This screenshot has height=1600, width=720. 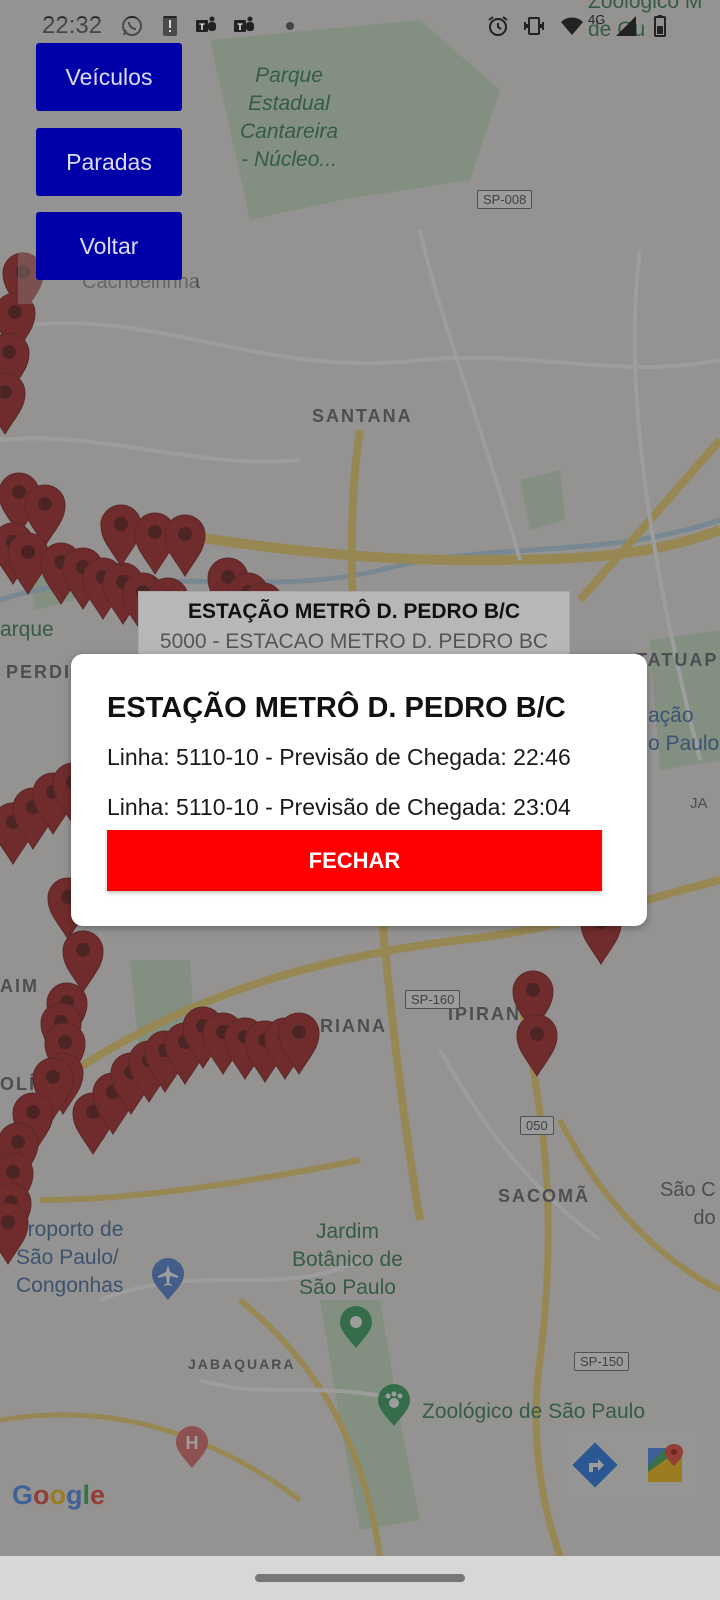 I want to click on back-button: Voltar, so click(x=109, y=246).